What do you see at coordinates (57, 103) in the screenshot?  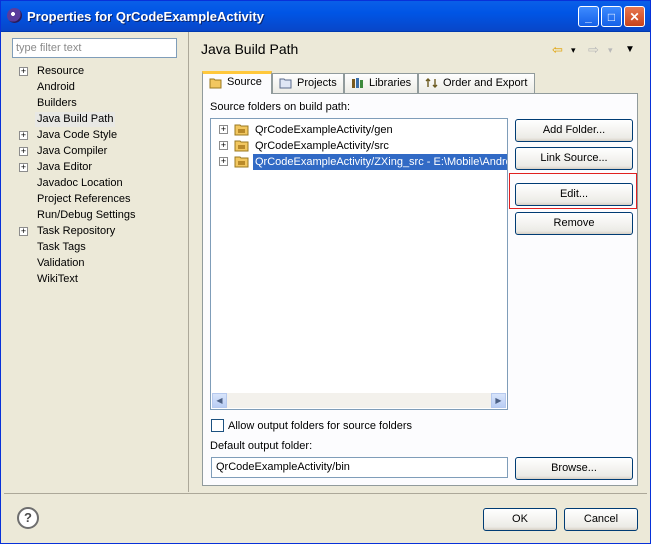 I see `tree-item-label: Builders` at bounding box center [57, 103].